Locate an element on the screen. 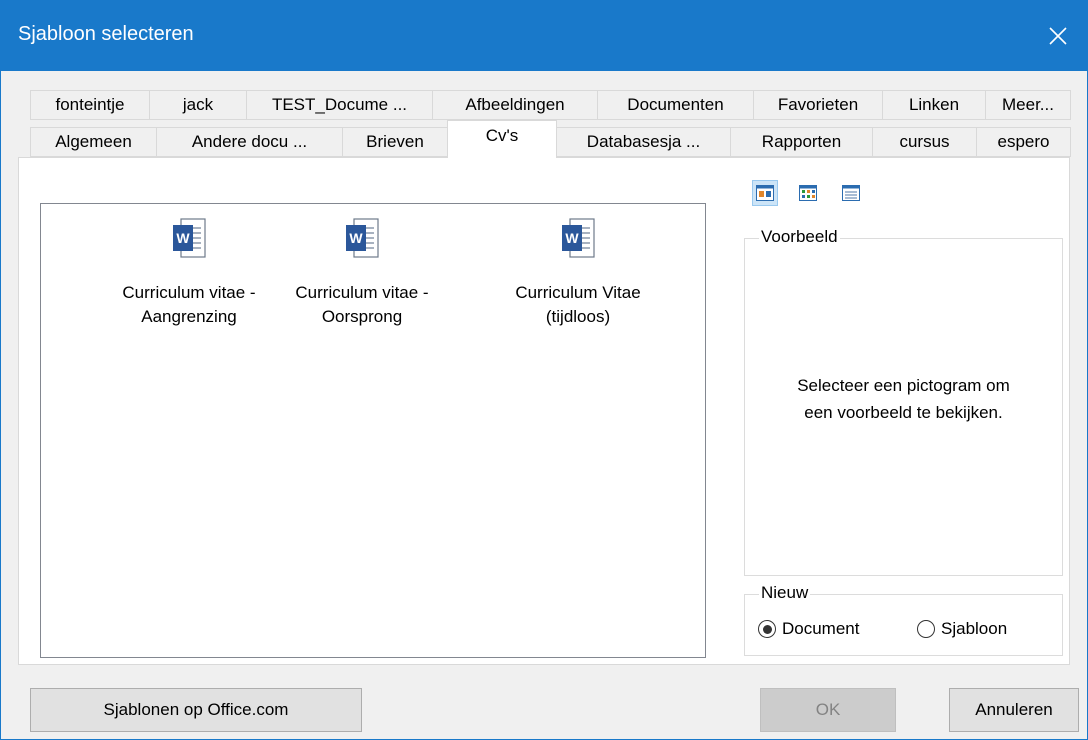 The height and width of the screenshot is (740, 1088). tab-rapporten: Rapporten is located at coordinates (801, 142).